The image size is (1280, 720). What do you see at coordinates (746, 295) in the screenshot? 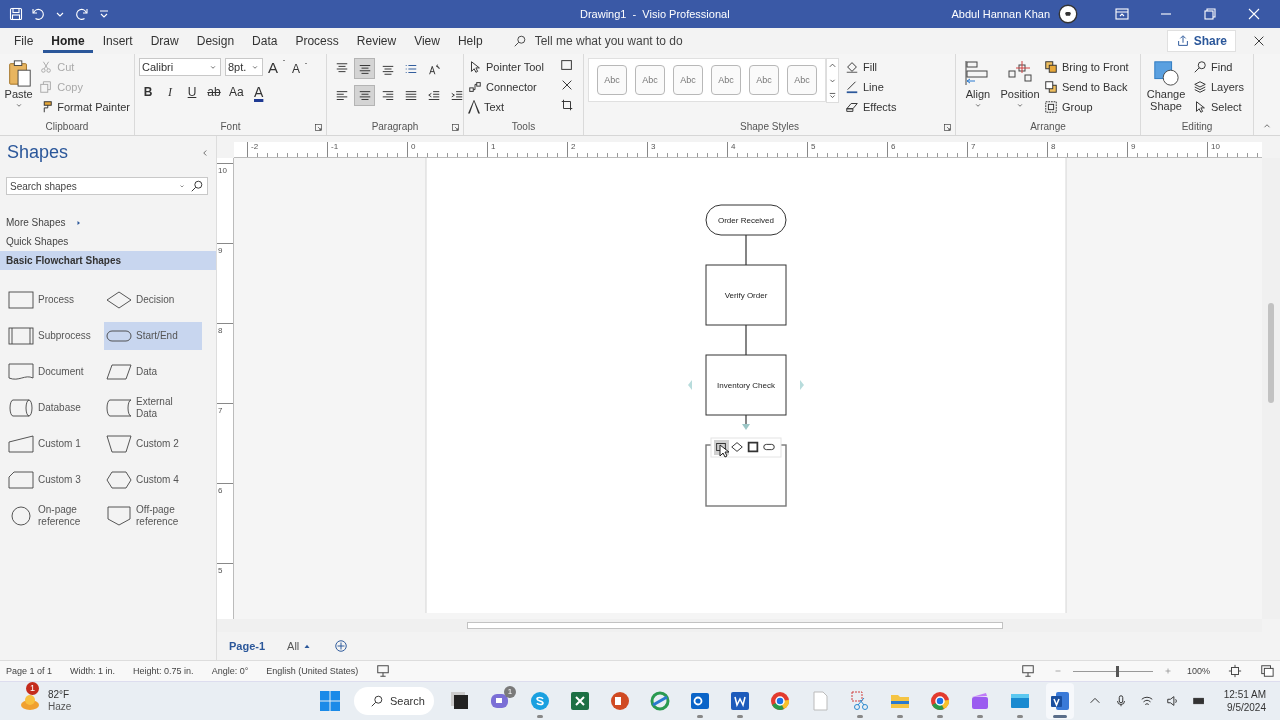
I see `flowchart-step: Verify Order` at bounding box center [746, 295].